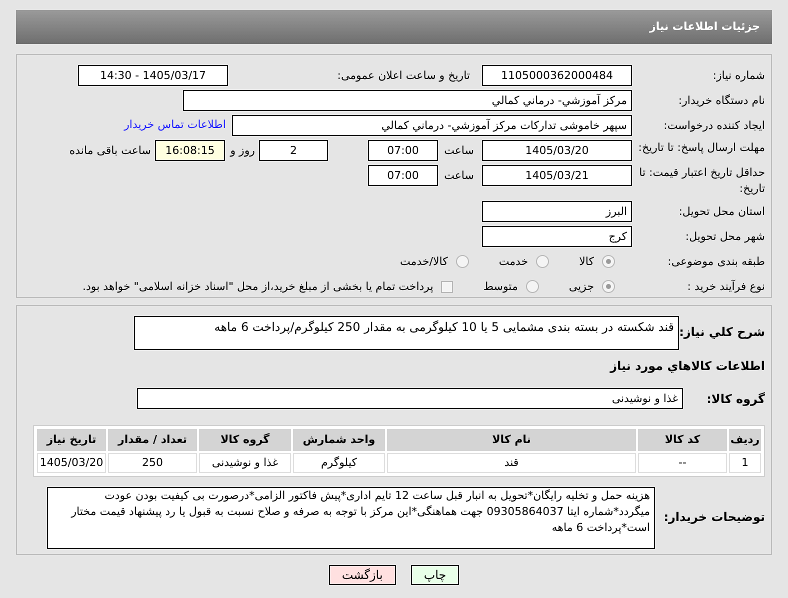  I want to click on table-cell: کیلوگرم, so click(339, 463).